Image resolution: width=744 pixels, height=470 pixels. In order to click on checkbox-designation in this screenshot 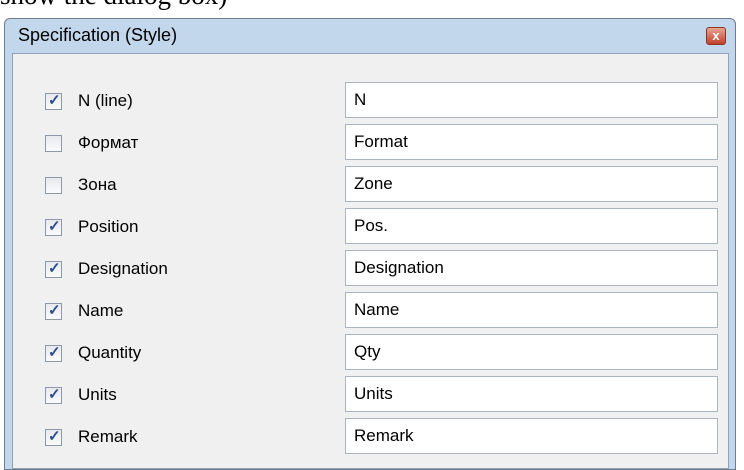, I will do `click(53, 268)`.